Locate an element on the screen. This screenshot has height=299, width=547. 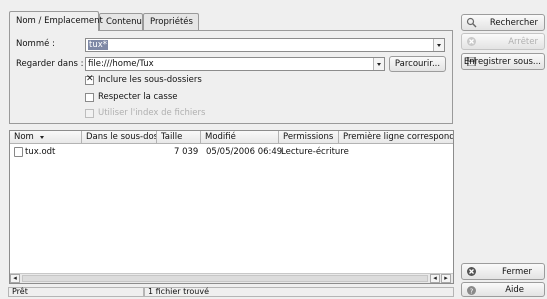
tab-label: Contenu is located at coordinates (124, 22).